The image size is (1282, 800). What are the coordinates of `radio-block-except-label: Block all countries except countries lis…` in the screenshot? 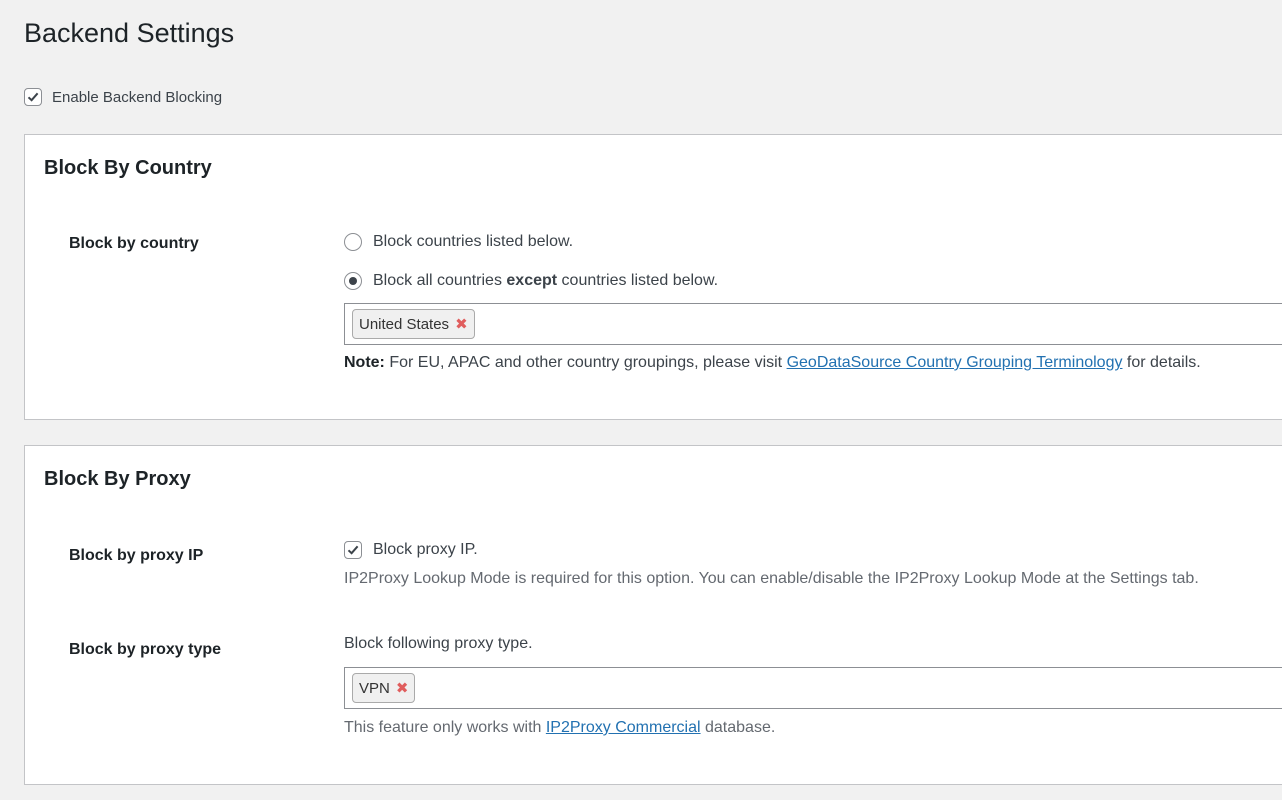 It's located at (546, 280).